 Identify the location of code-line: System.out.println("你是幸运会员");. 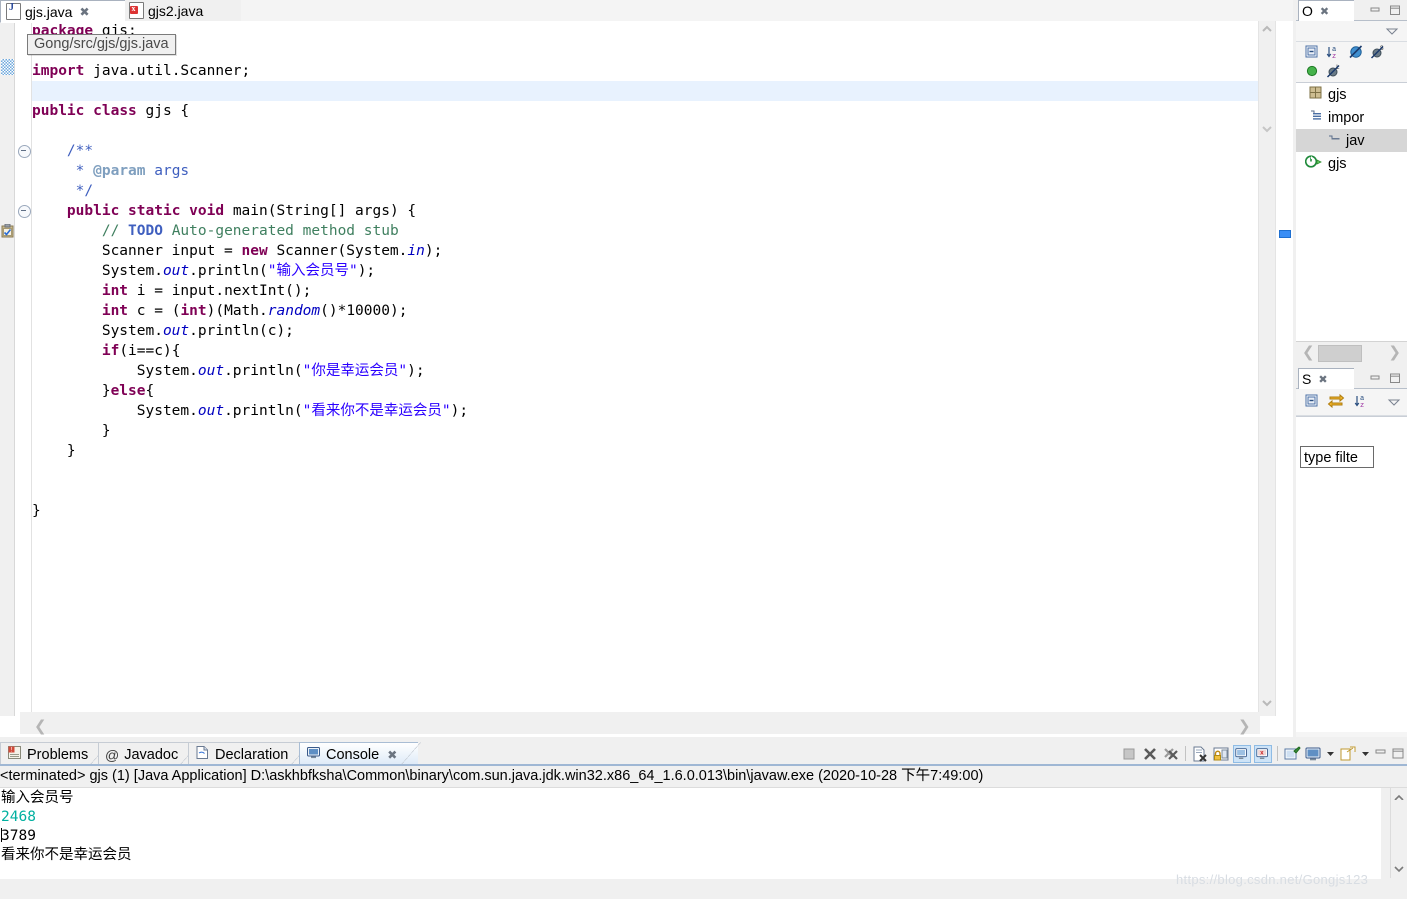
(228, 371).